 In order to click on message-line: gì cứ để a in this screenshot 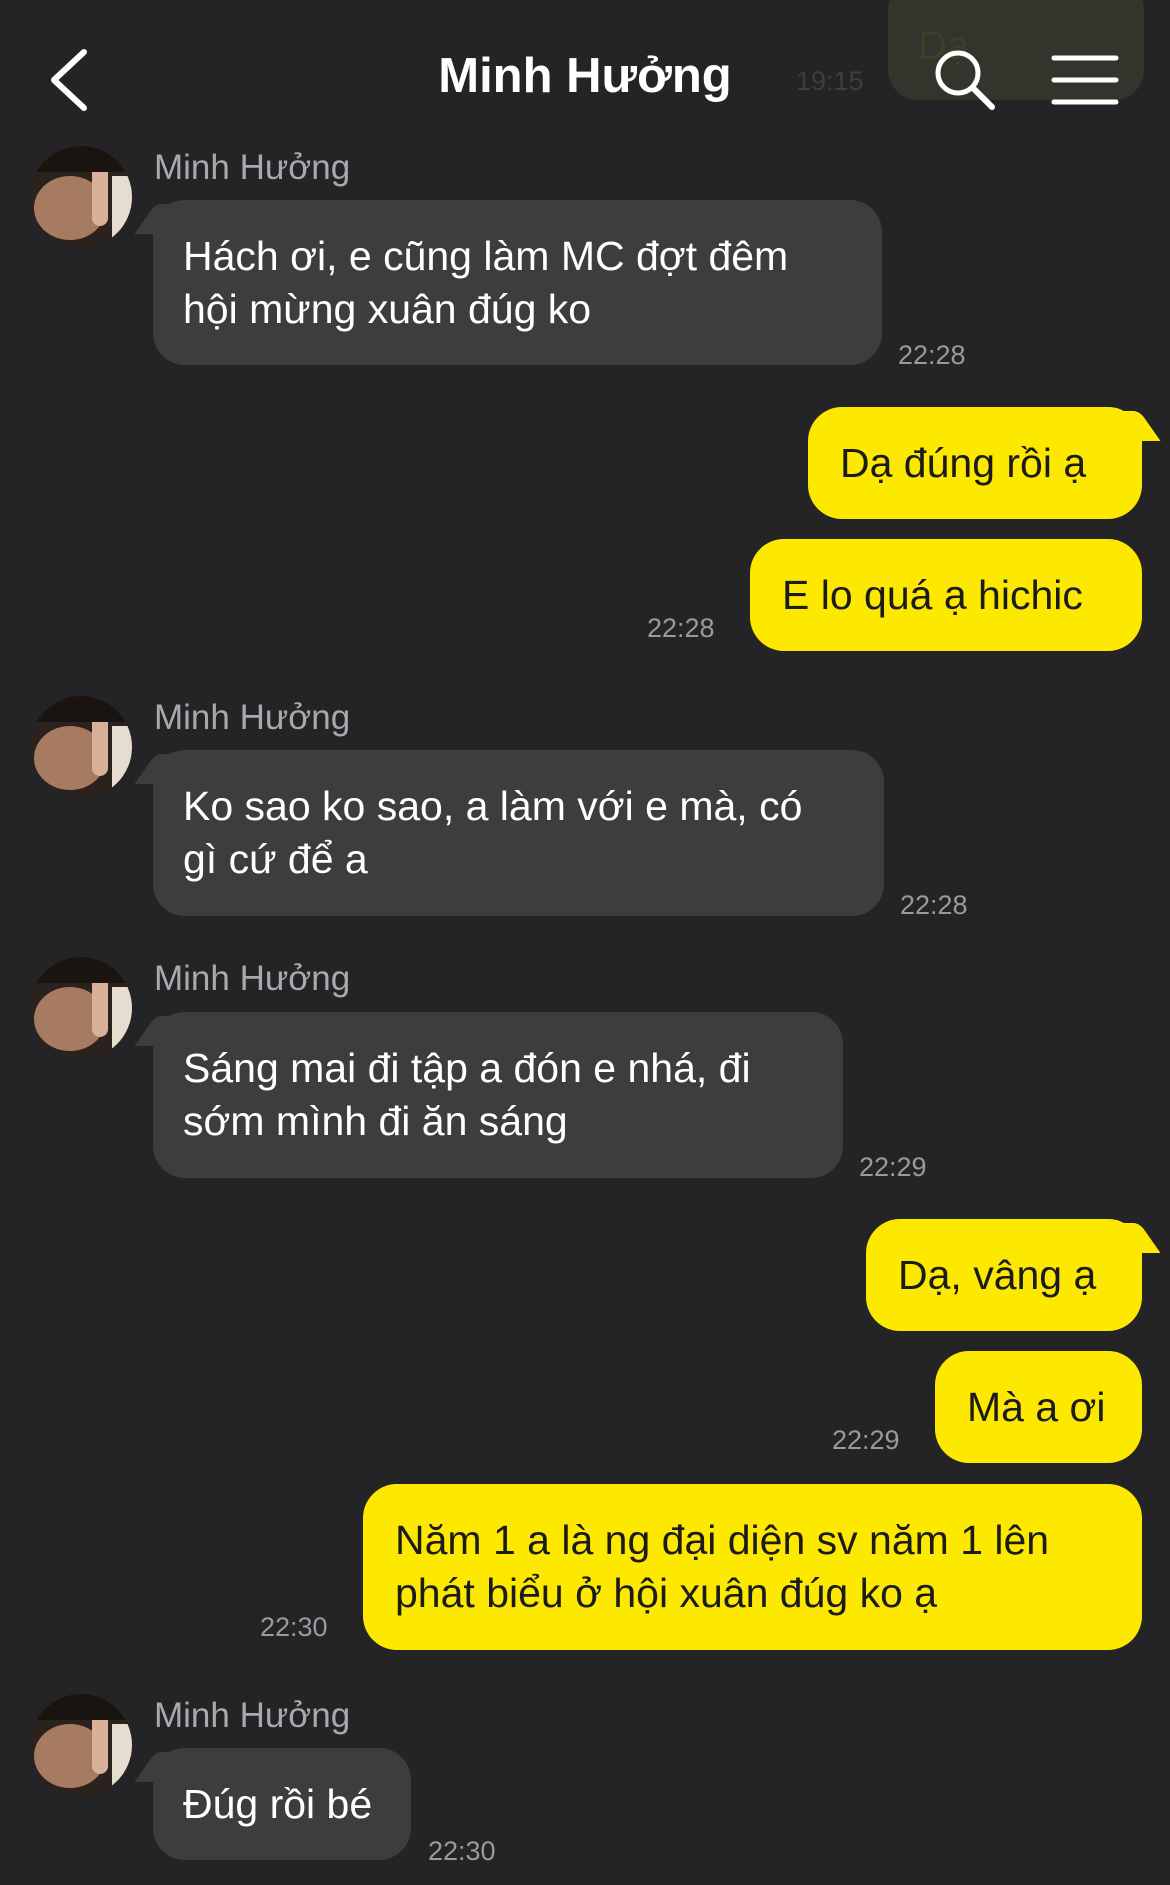, I will do `click(275, 859)`.